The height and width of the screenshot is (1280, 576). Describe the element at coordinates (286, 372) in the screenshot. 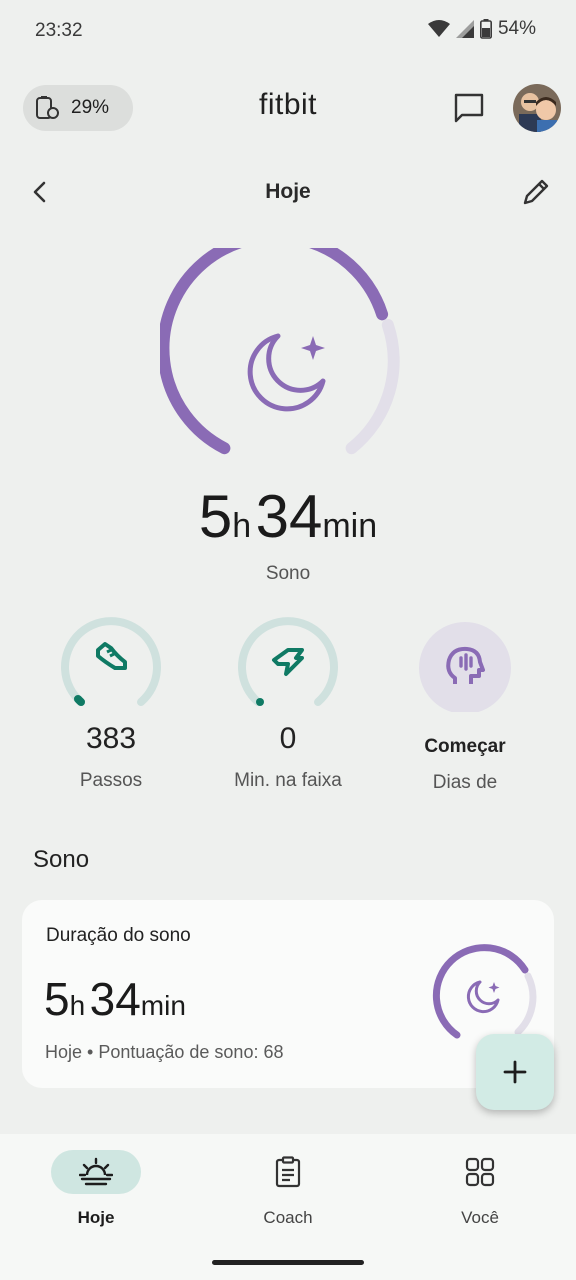

I see `moon-star-icon` at that location.